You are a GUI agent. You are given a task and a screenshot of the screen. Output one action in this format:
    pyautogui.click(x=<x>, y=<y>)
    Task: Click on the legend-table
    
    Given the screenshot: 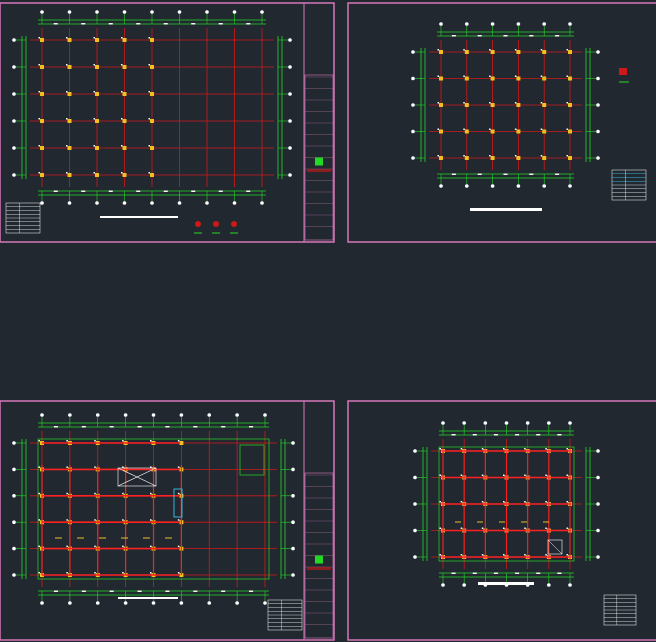 What is the action you would take?
    pyautogui.click(x=23, y=218)
    